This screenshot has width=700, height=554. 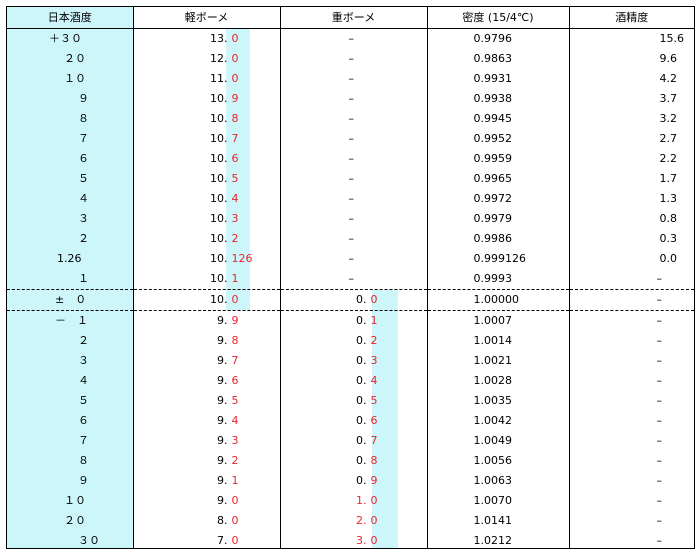 What do you see at coordinates (235, 400) in the screenshot?
I see `light-baume-decimal: 5` at bounding box center [235, 400].